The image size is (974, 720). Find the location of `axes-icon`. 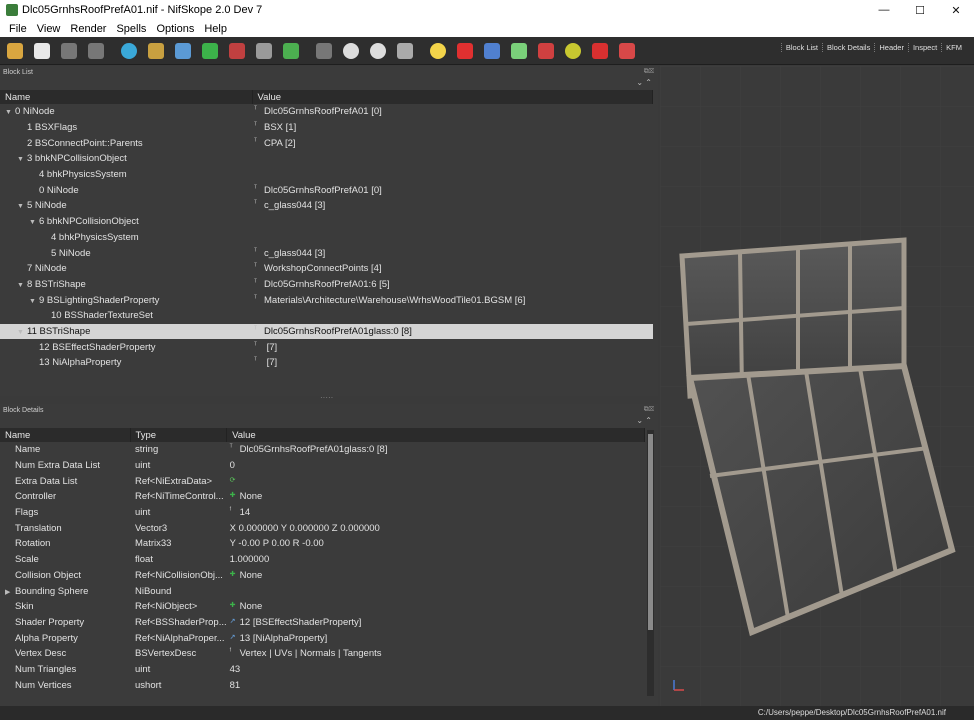

axes-icon is located at coordinates (492, 51).